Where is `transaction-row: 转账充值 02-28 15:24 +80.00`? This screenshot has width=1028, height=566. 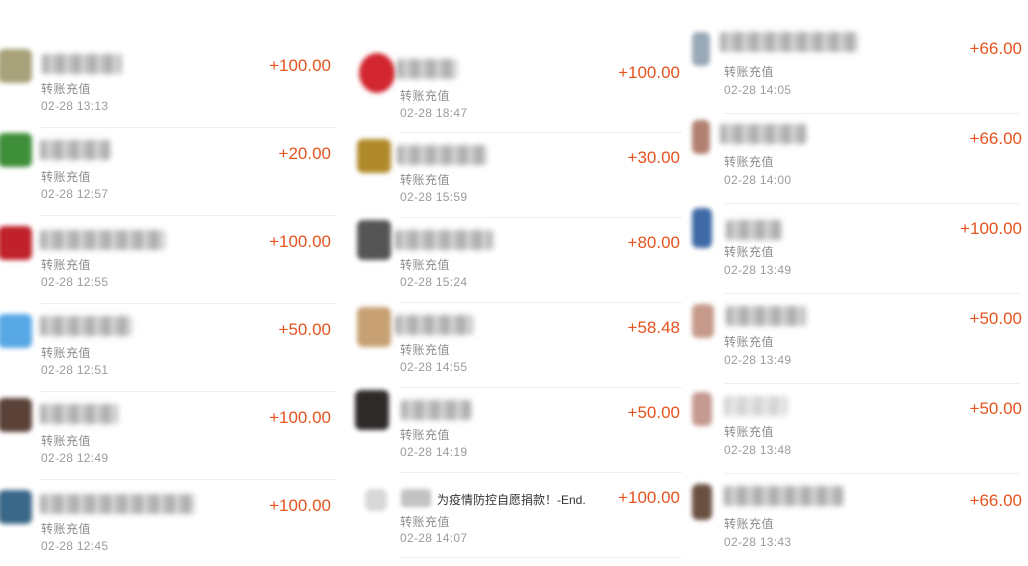
transaction-row: 转账充值 02-28 15:24 +80.00 is located at coordinates (517, 260).